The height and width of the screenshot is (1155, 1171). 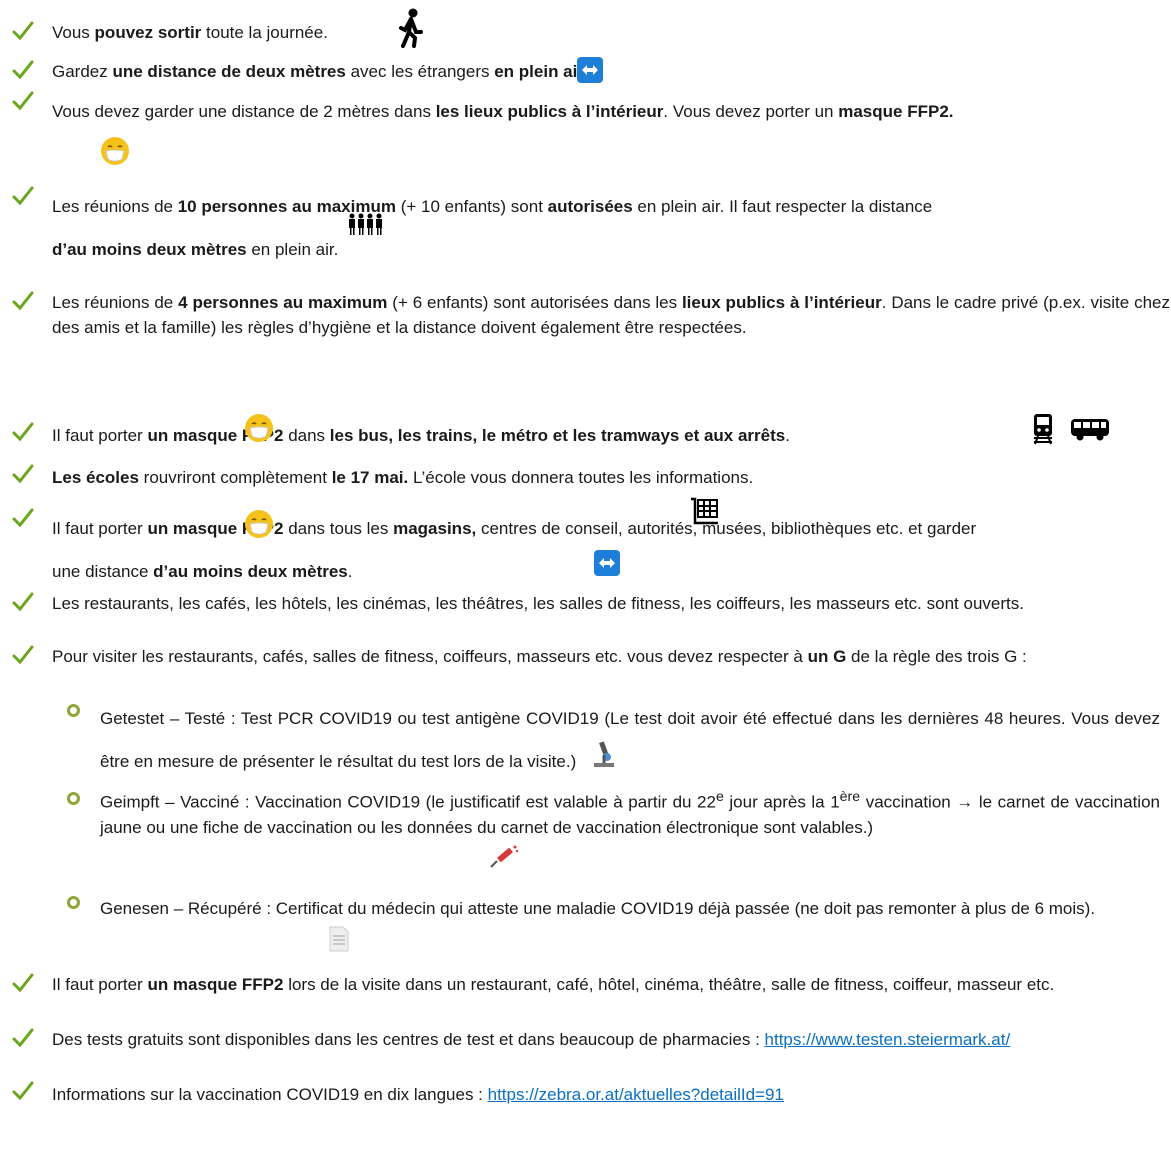 I want to click on bold-text: une distance de deux mètres, so click(x=229, y=71).